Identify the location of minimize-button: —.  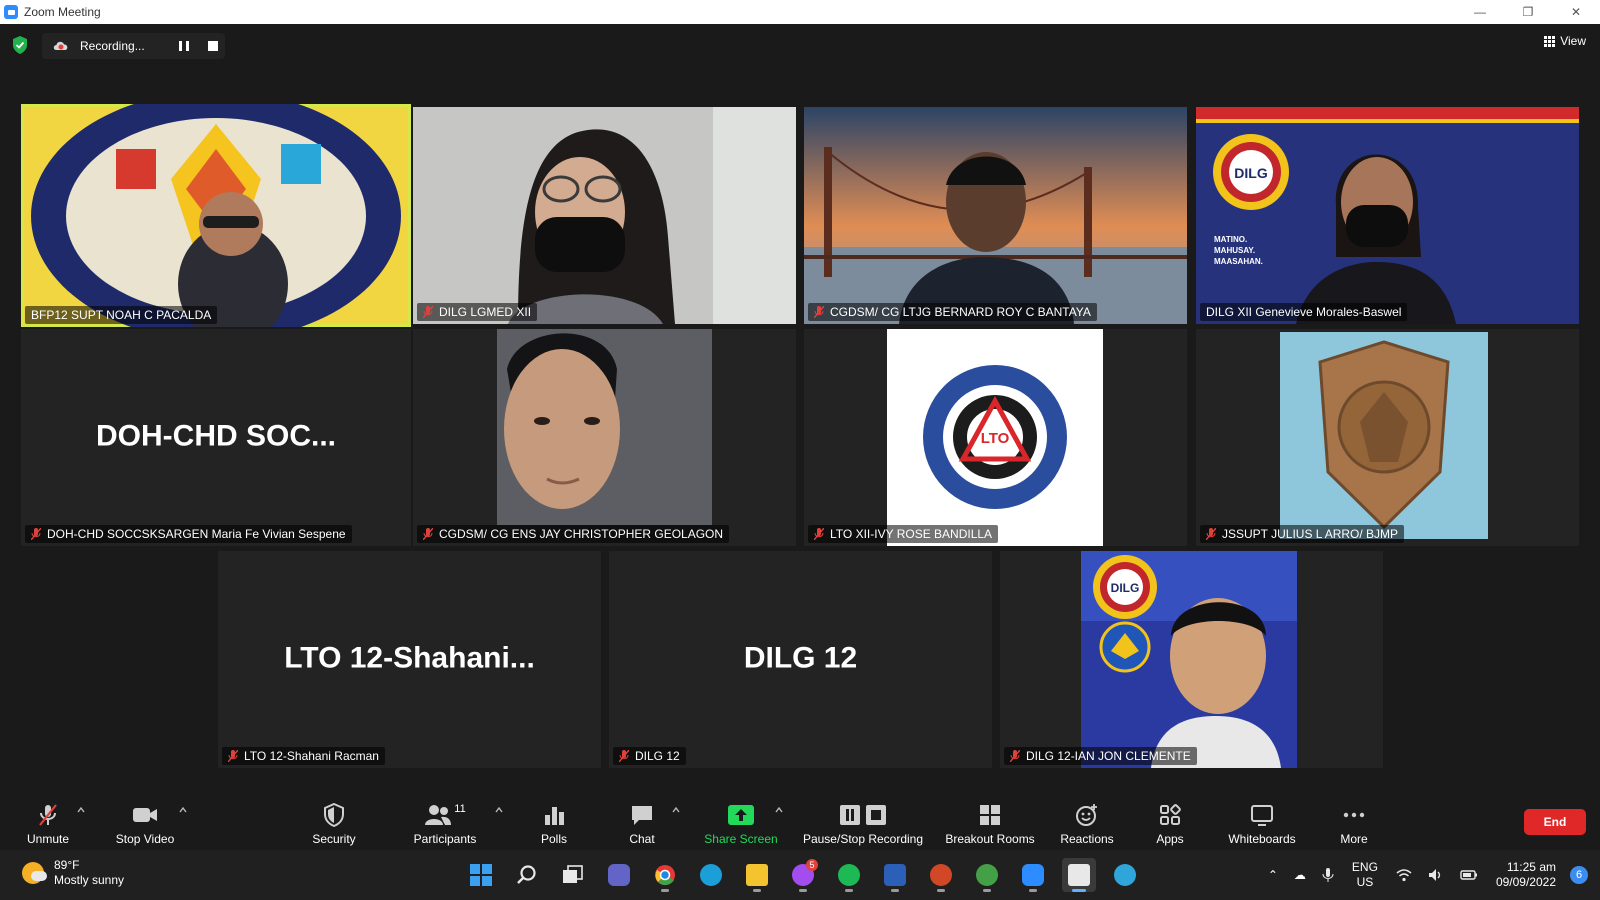
(1480, 12).